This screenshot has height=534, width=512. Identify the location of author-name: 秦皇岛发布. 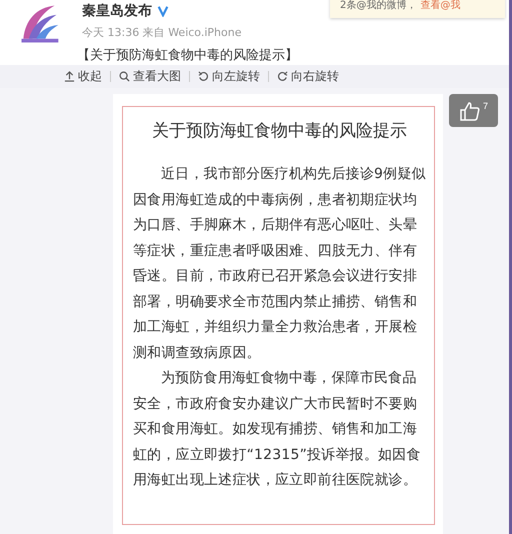
(117, 11).